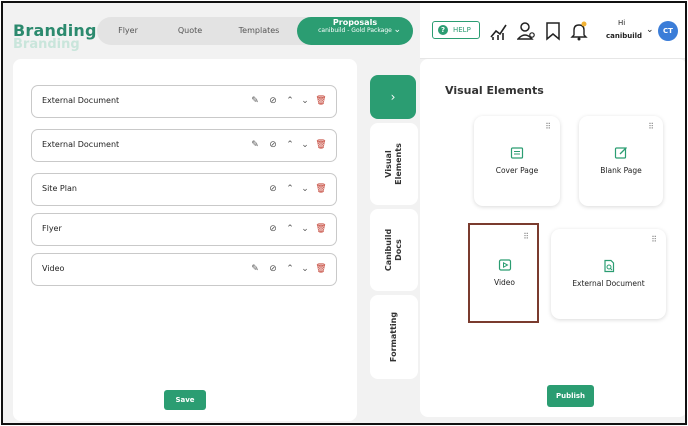 Image resolution: width=688 pixels, height=426 pixels. Describe the element at coordinates (128, 31) in the screenshot. I see `tab-flyer: Flyer` at that location.